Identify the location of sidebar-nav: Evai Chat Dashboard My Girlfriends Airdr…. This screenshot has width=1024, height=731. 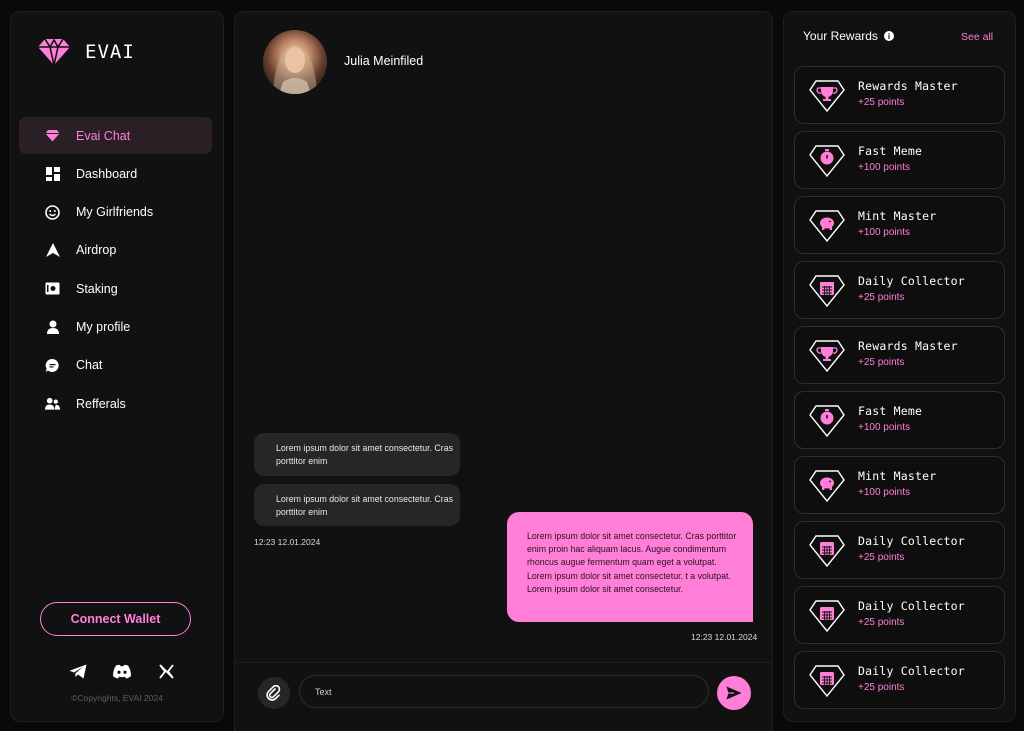
(115, 270).